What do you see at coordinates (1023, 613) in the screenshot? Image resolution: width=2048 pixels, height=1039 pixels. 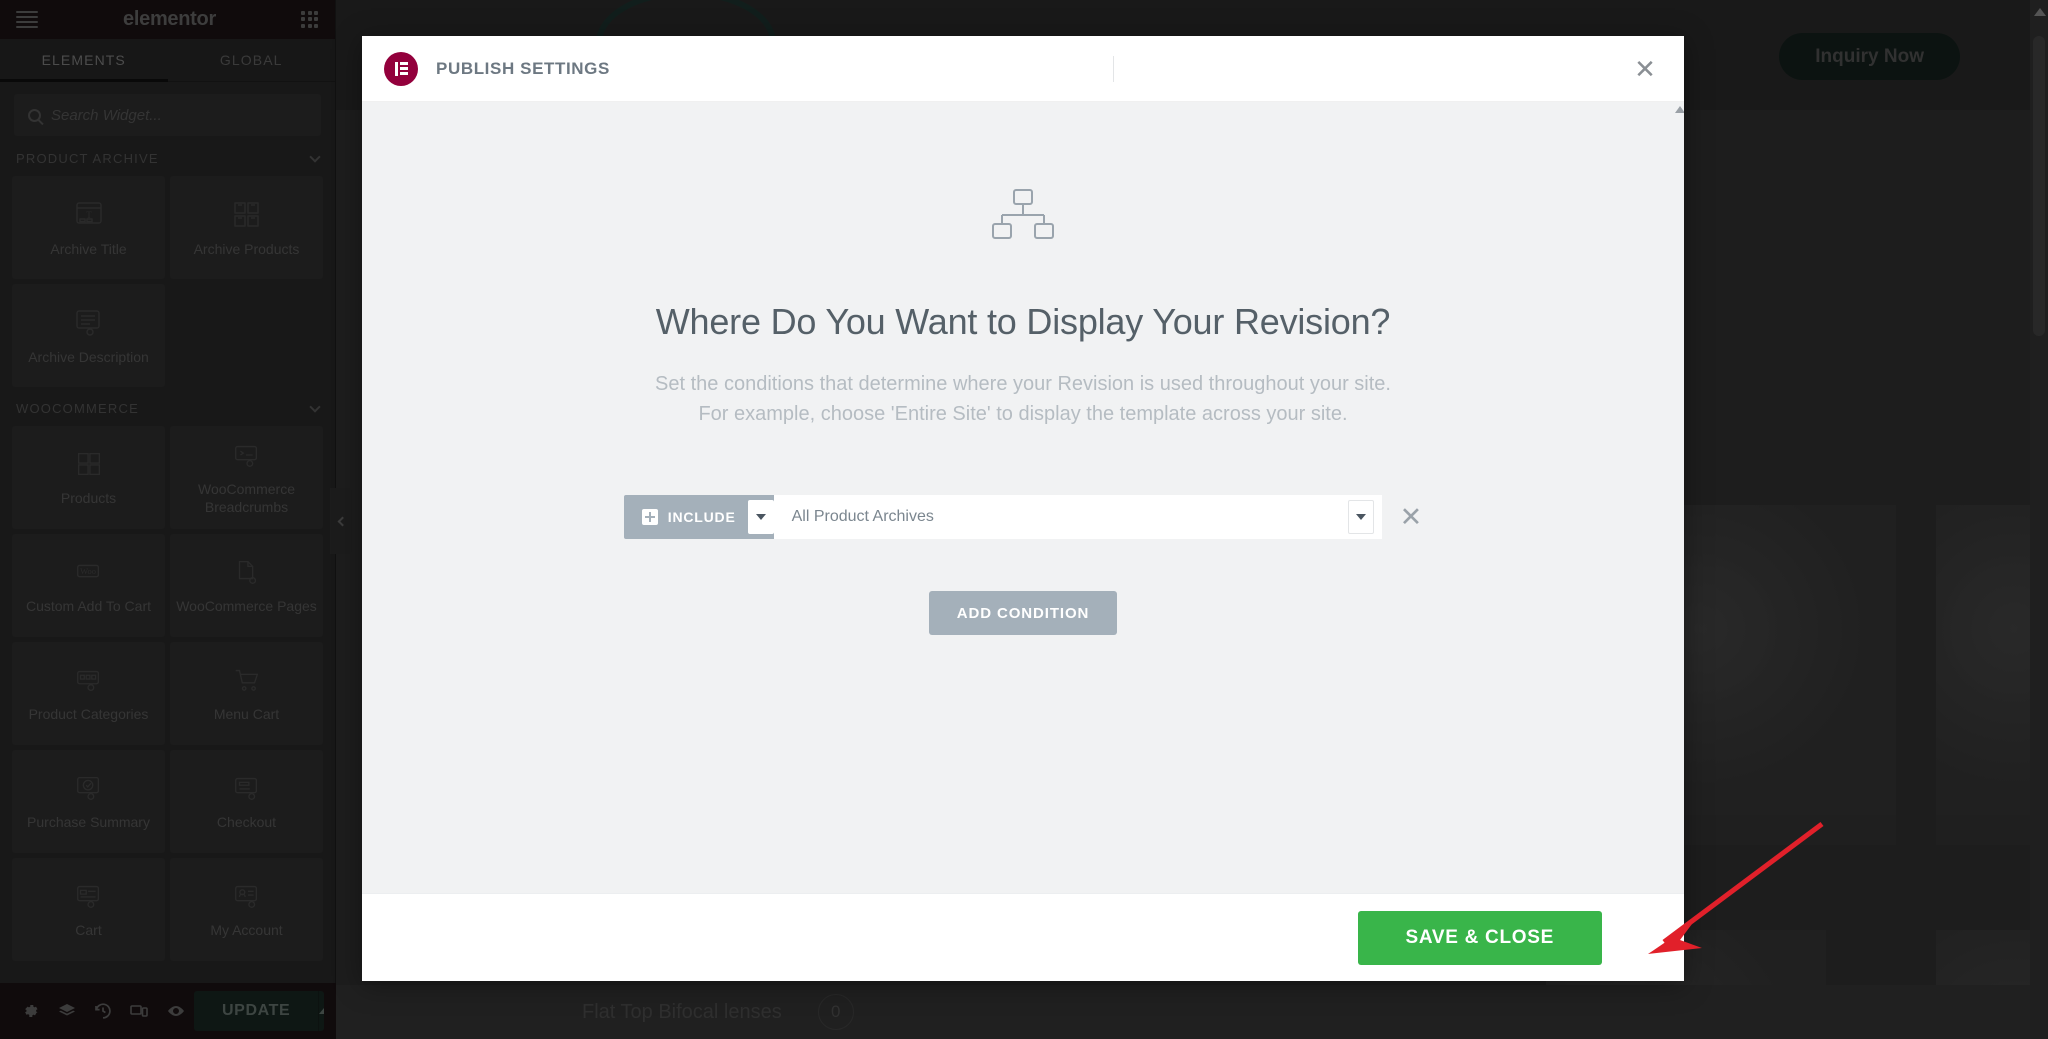 I see `add-condition-button: ADD CONDITION` at bounding box center [1023, 613].